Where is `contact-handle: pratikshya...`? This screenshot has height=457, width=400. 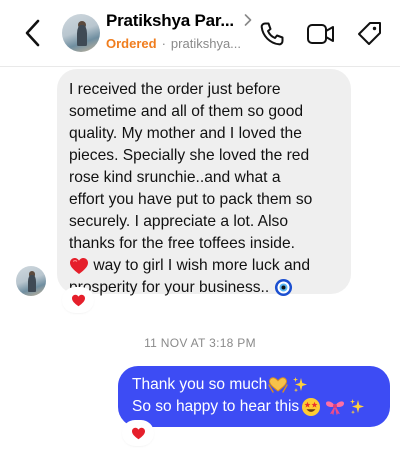
contact-handle: pratikshya... is located at coordinates (206, 43).